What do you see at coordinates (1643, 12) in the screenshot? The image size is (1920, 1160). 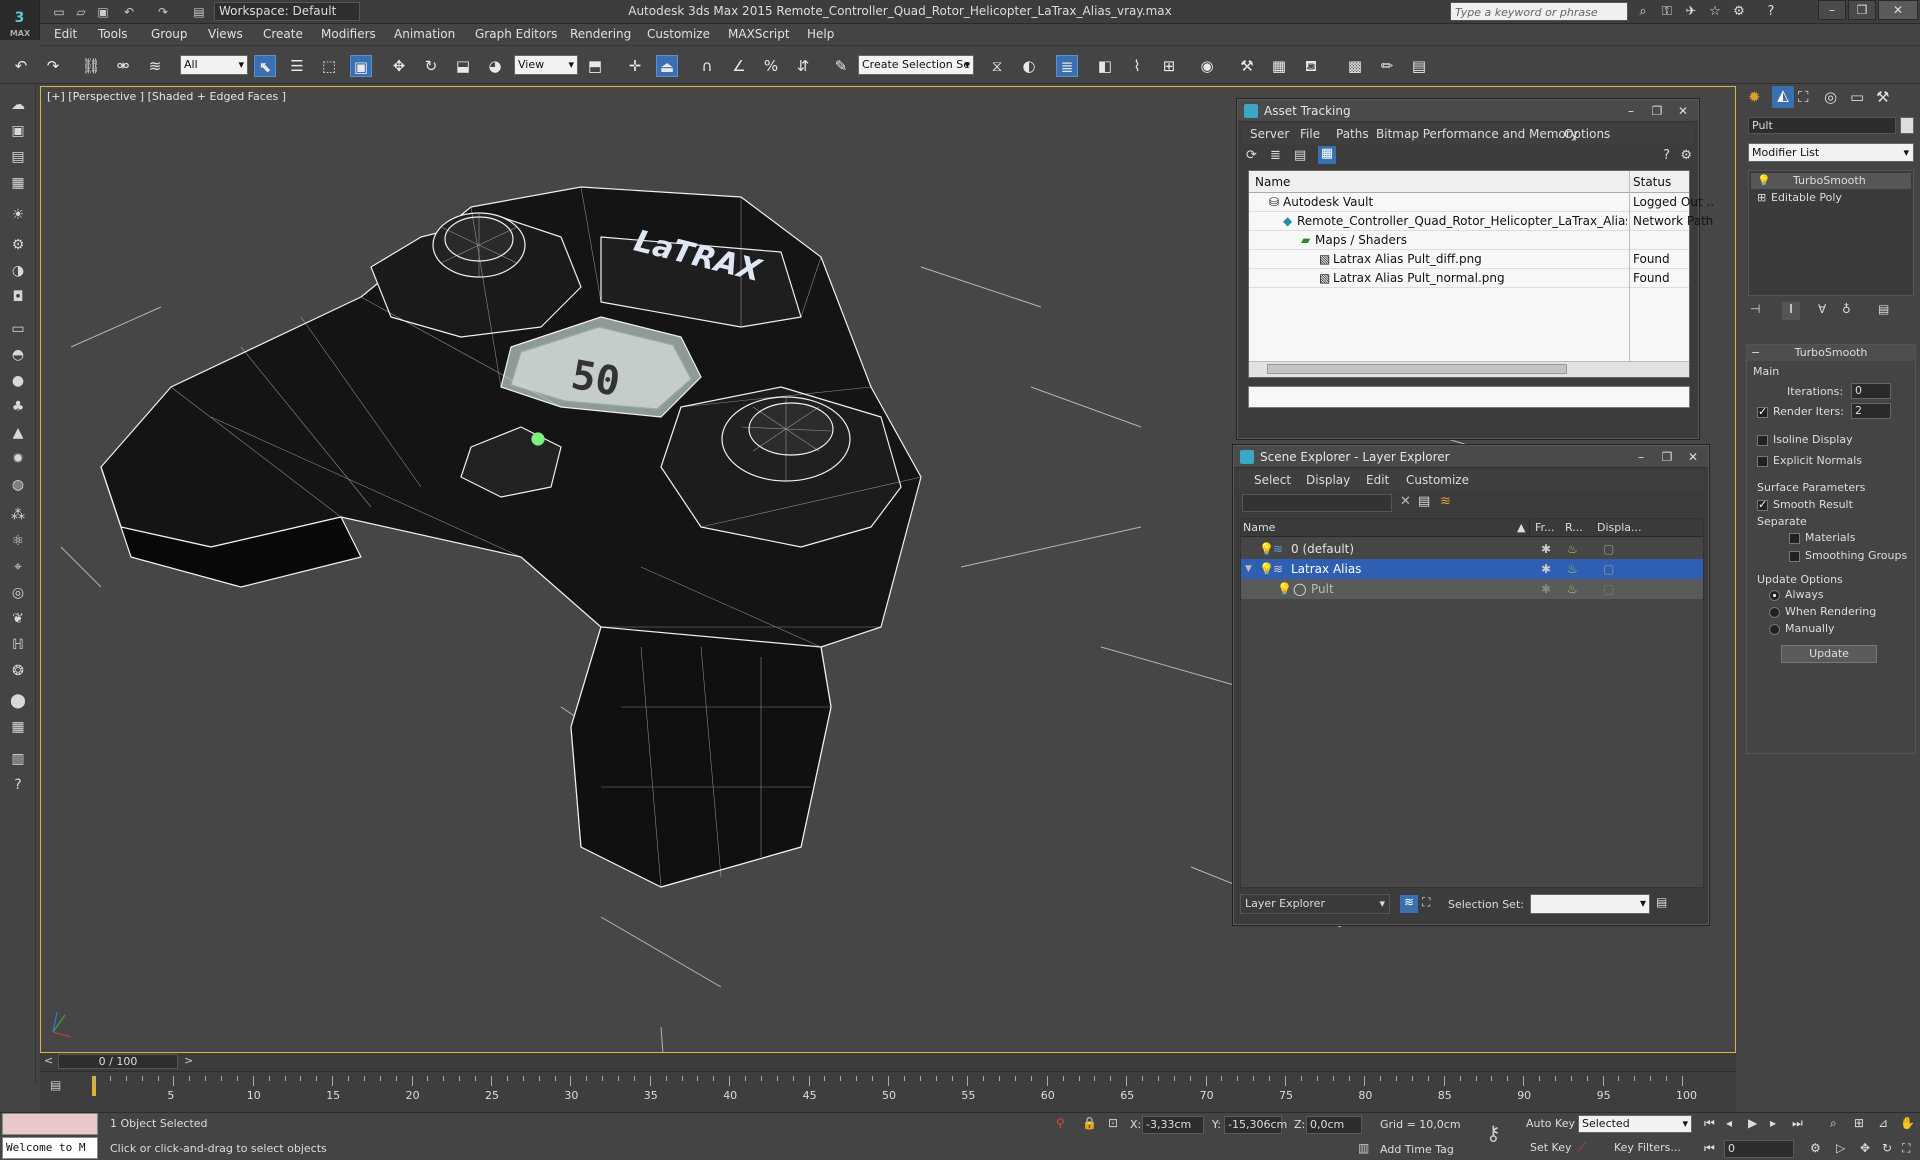 I see `binoculars-icon: ⌕` at bounding box center [1643, 12].